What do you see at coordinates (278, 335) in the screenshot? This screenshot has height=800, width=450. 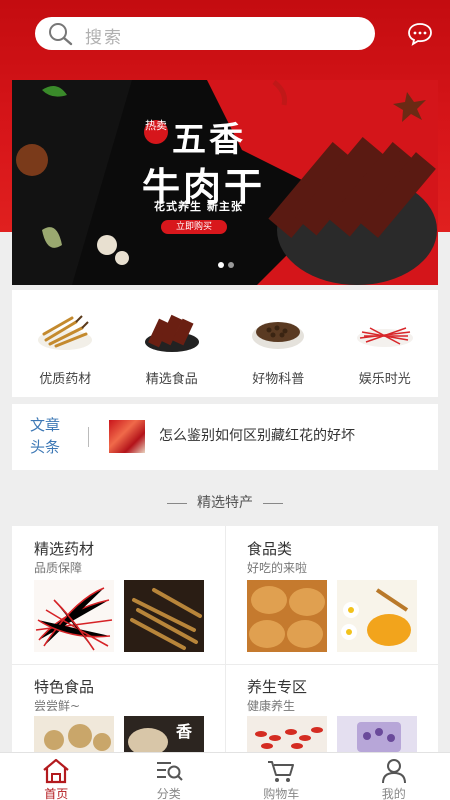 I see `tea-bowl-icon` at bounding box center [278, 335].